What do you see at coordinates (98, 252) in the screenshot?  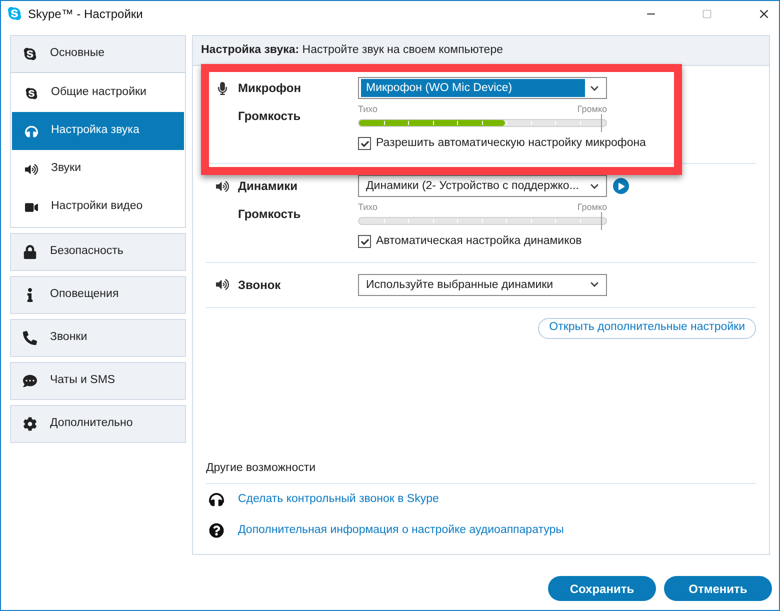 I see `sidebar-item: Безопасность` at bounding box center [98, 252].